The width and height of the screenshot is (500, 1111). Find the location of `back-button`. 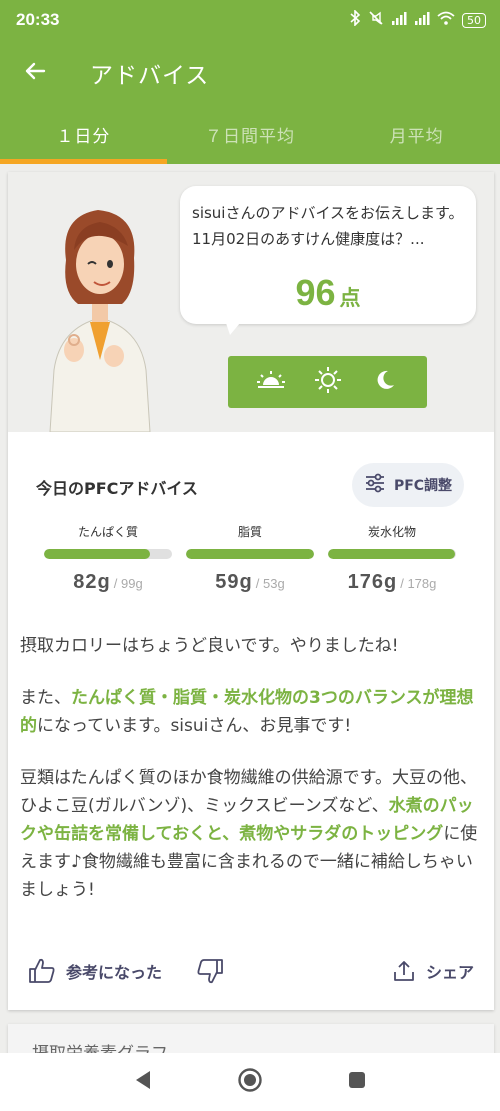

back-button is located at coordinates (35, 72).